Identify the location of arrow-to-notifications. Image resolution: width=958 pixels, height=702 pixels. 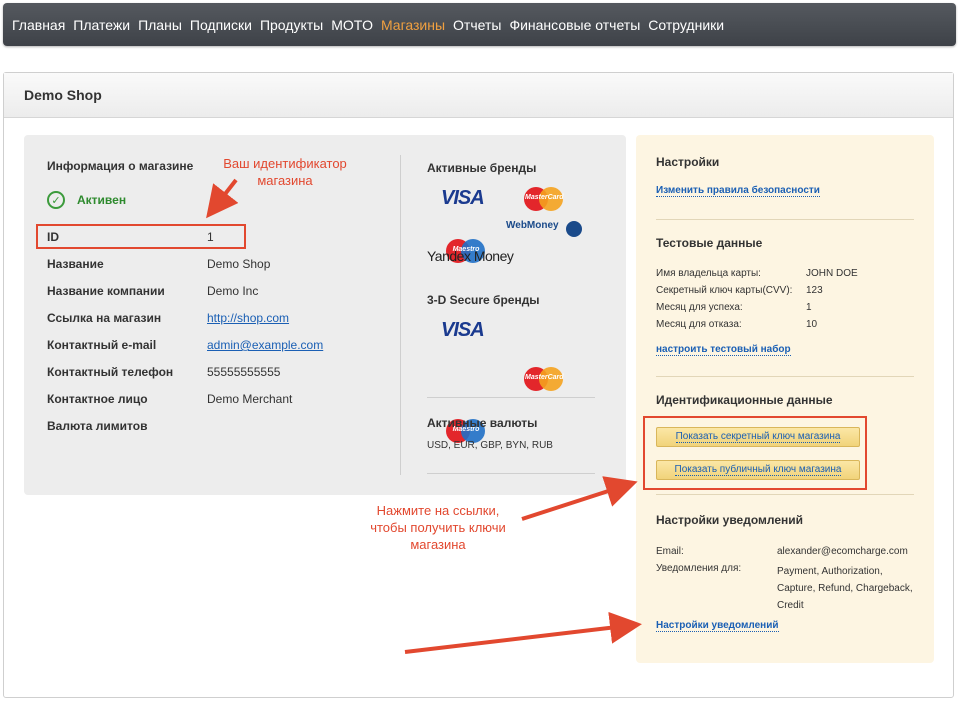
(523, 632).